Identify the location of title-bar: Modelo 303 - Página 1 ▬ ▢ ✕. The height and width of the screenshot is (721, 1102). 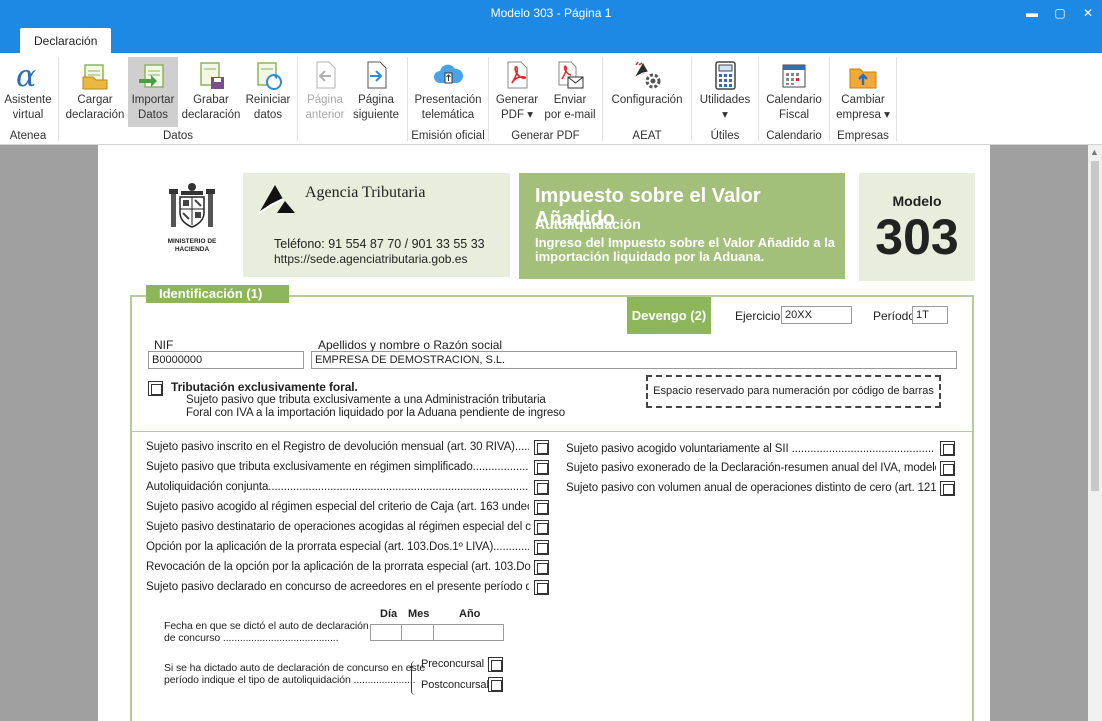
(551, 14).